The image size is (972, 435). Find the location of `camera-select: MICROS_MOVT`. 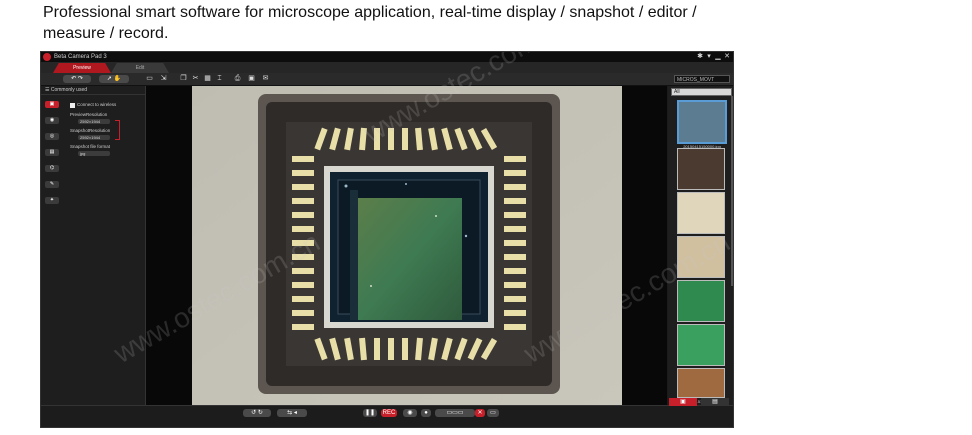

camera-select: MICROS_MOVT is located at coordinates (702, 79).